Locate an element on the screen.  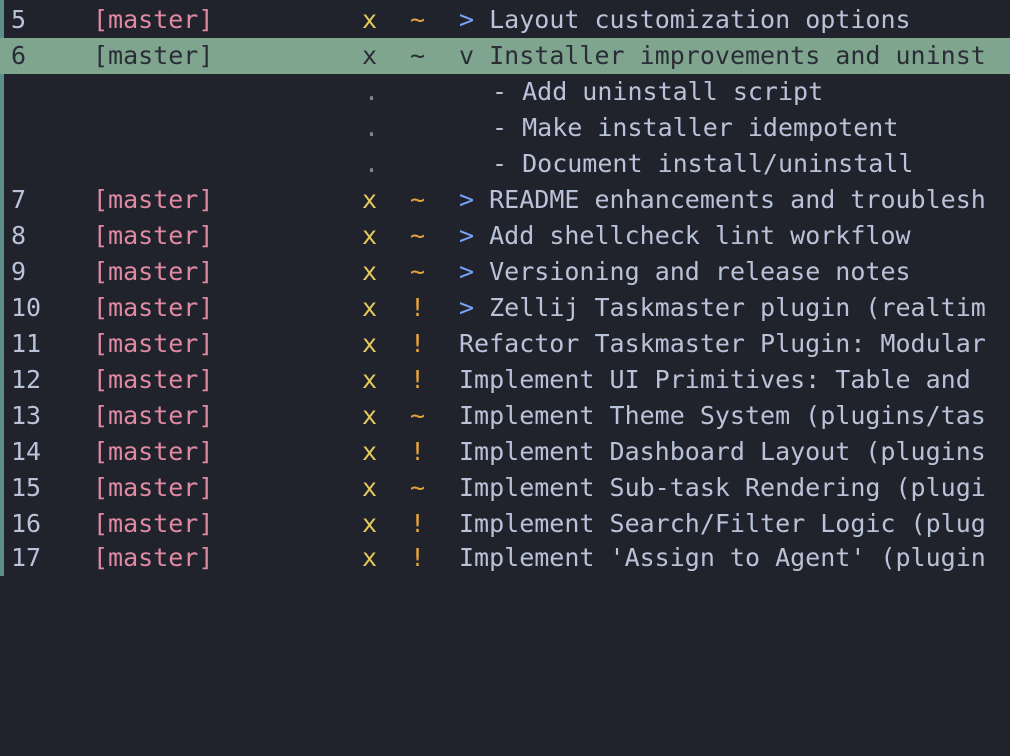
task-title-cell: > README enhancements and troublesh is located at coordinates (722, 200).